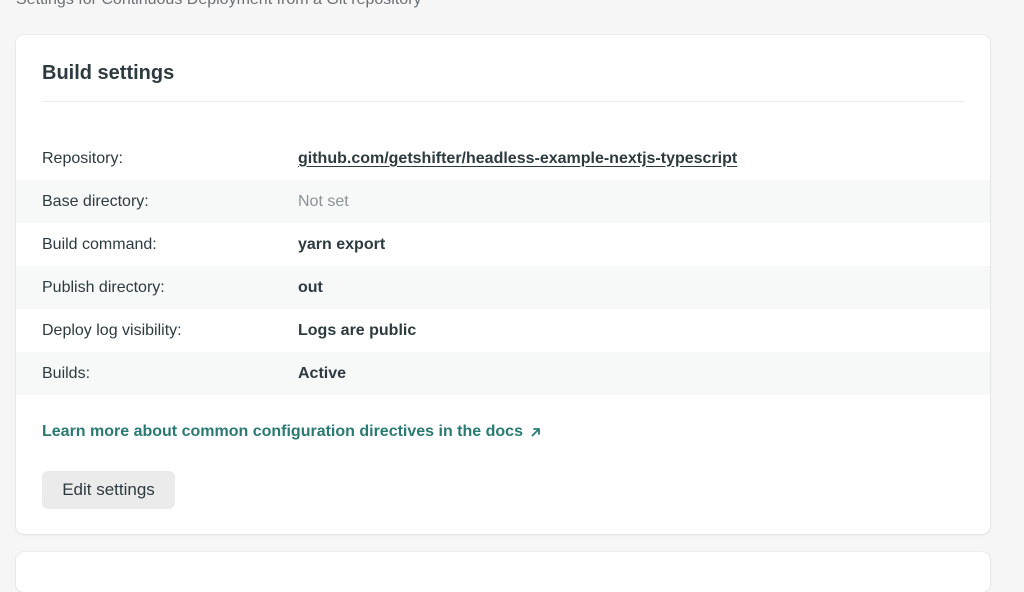  Describe the element at coordinates (103, 287) in the screenshot. I see `setting-label: Publish directory:` at that location.